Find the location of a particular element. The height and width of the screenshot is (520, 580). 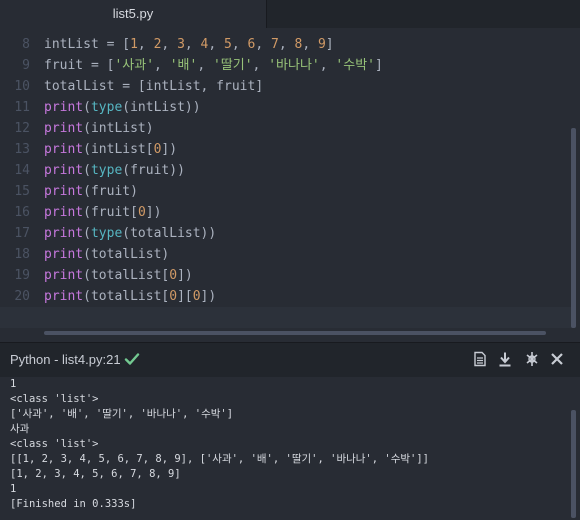

horizontal-scrollbar is located at coordinates (295, 333).